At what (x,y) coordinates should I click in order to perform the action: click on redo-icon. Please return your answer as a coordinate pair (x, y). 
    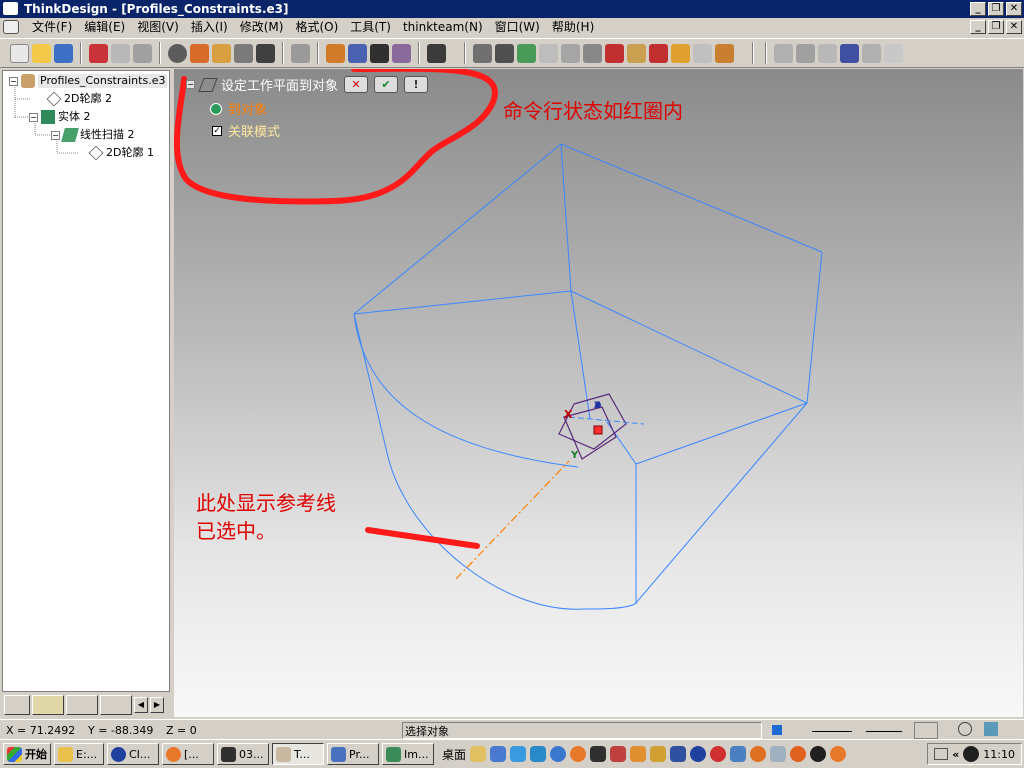
    Looking at the image, I should click on (120, 53).